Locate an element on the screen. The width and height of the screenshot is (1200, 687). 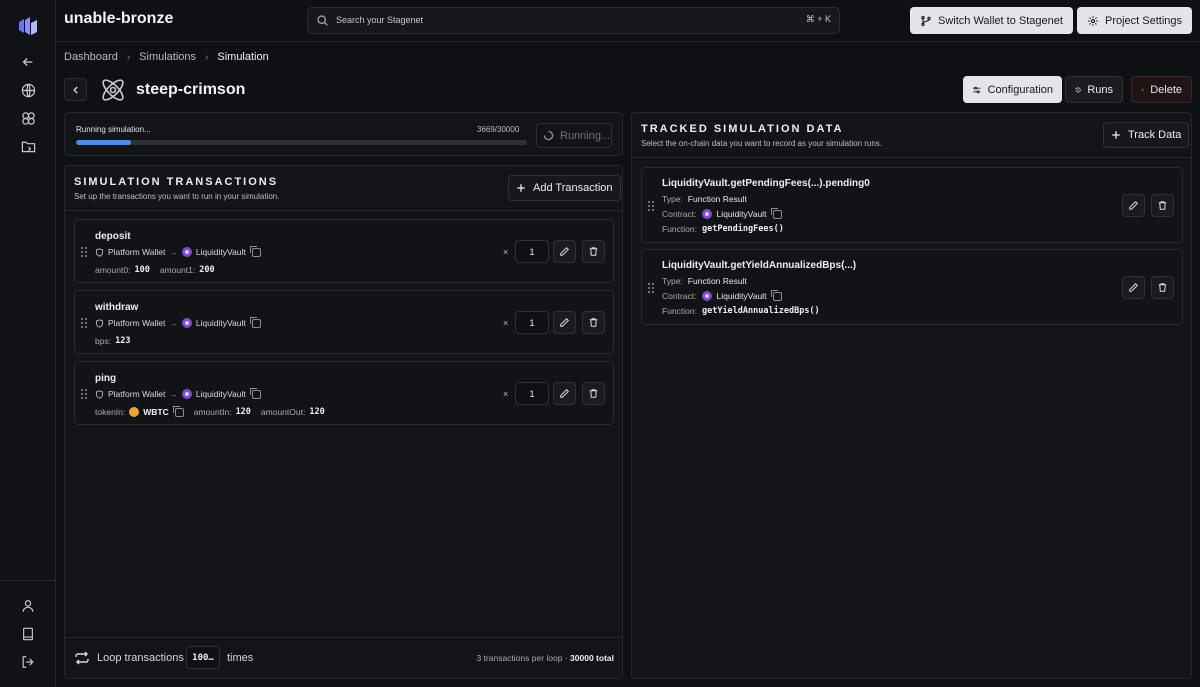
logo-icon is located at coordinates (28, 26).